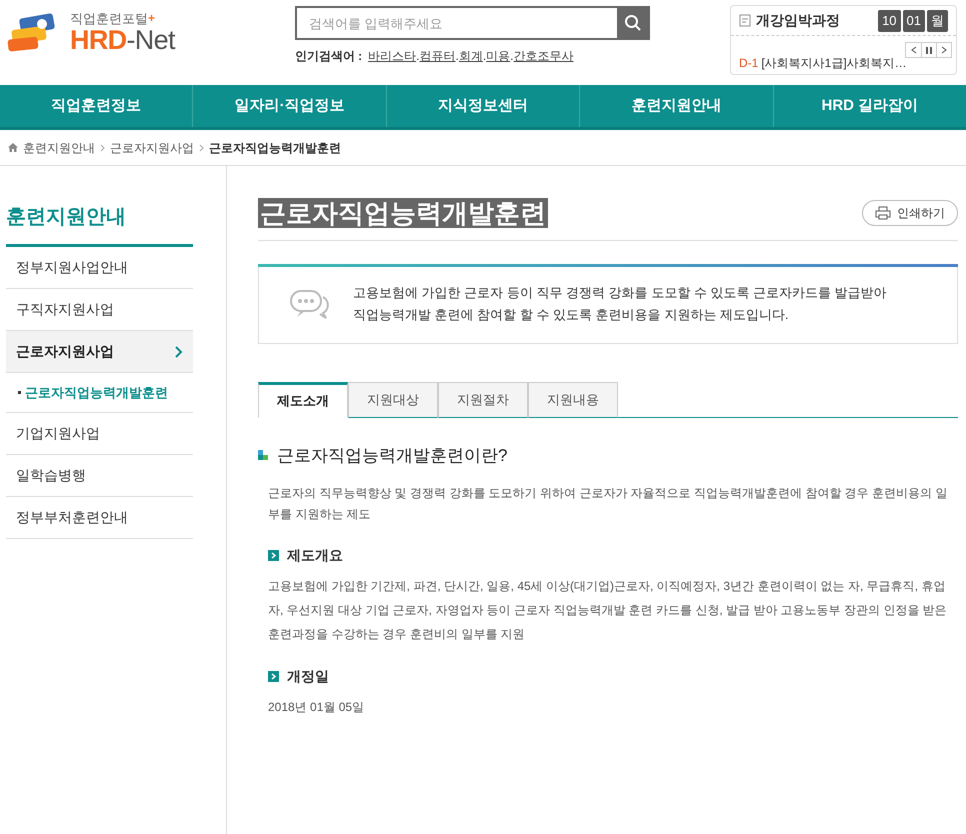 The height and width of the screenshot is (834, 966). Describe the element at coordinates (19, 392) in the screenshot. I see `bullet-icon` at that location.